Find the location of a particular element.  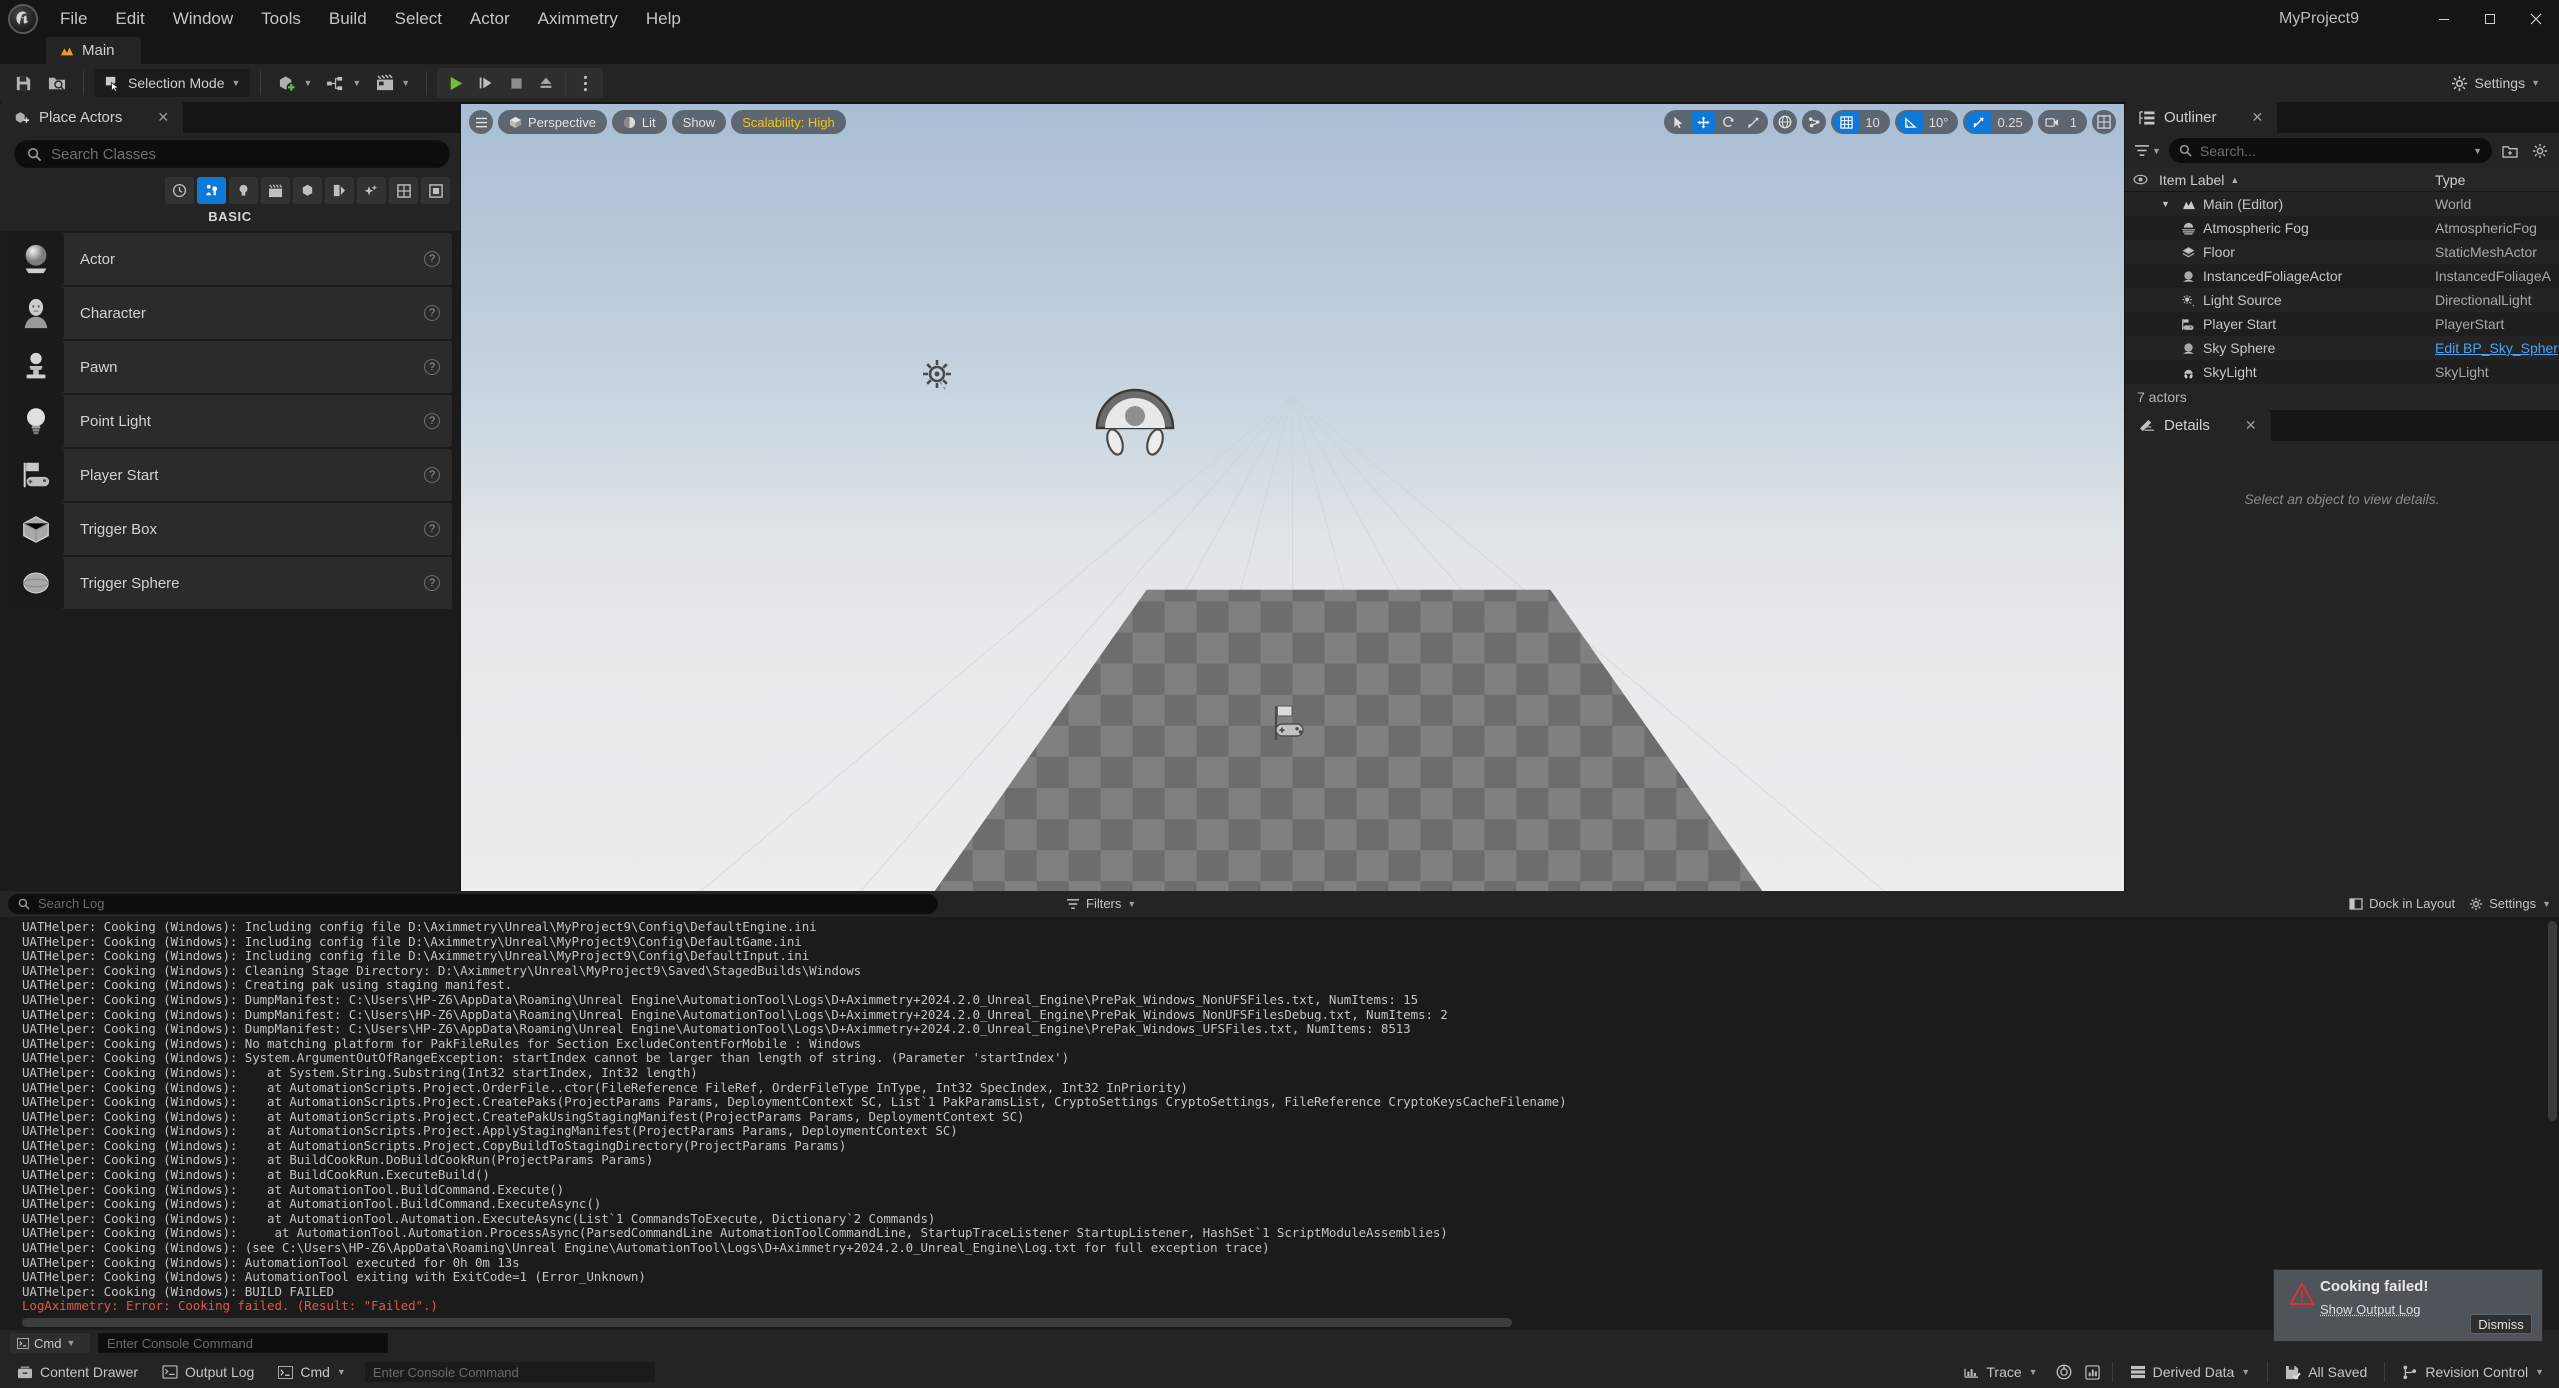

skip-frame-button is located at coordinates (486, 83).